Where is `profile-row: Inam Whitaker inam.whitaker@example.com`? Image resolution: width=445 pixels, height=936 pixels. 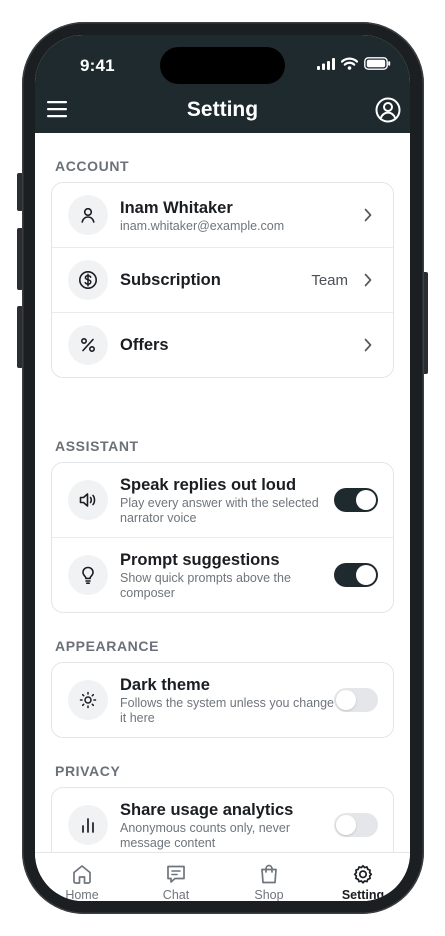
profile-row: Inam Whitaker inam.whitaker@example.com is located at coordinates (222, 215).